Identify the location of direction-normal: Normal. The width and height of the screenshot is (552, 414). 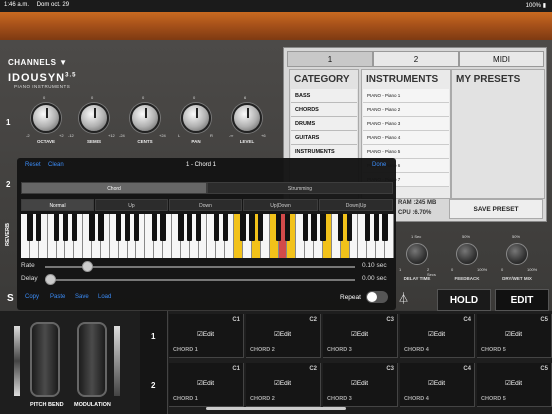
(57, 205).